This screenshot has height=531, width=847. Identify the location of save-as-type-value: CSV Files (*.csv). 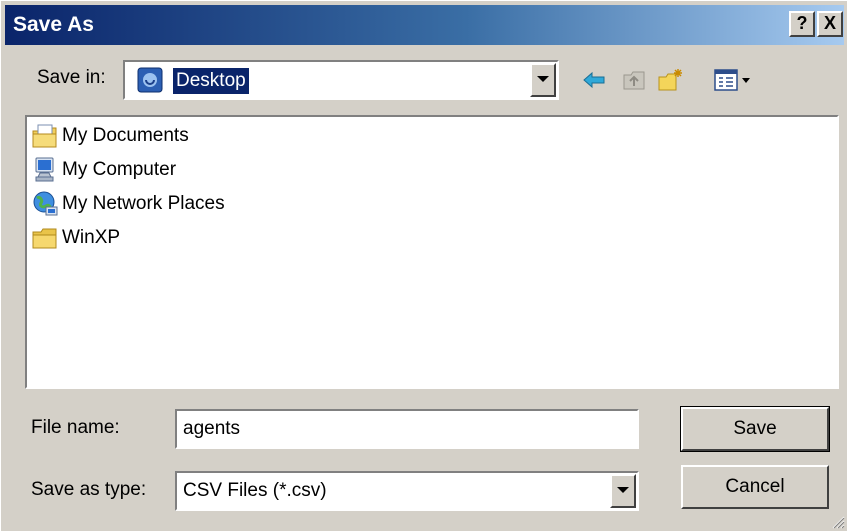
(255, 490).